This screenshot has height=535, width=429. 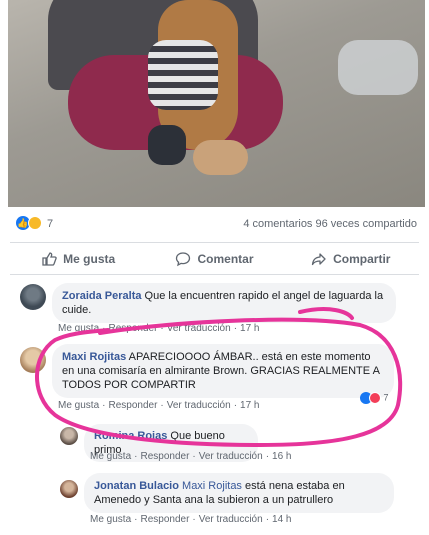 What do you see at coordinates (130, 436) in the screenshot?
I see `comment-author: Romina Rojas` at bounding box center [130, 436].